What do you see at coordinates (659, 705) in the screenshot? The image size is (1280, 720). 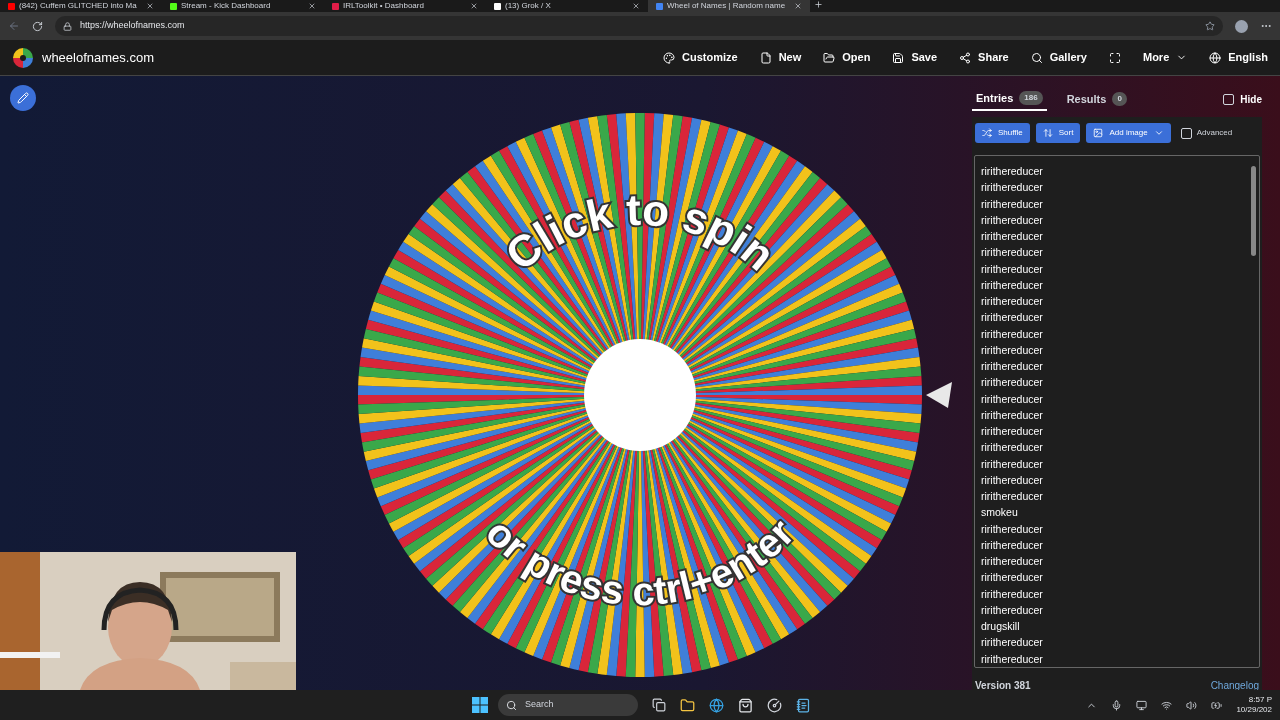 I see `task-view-icon` at bounding box center [659, 705].